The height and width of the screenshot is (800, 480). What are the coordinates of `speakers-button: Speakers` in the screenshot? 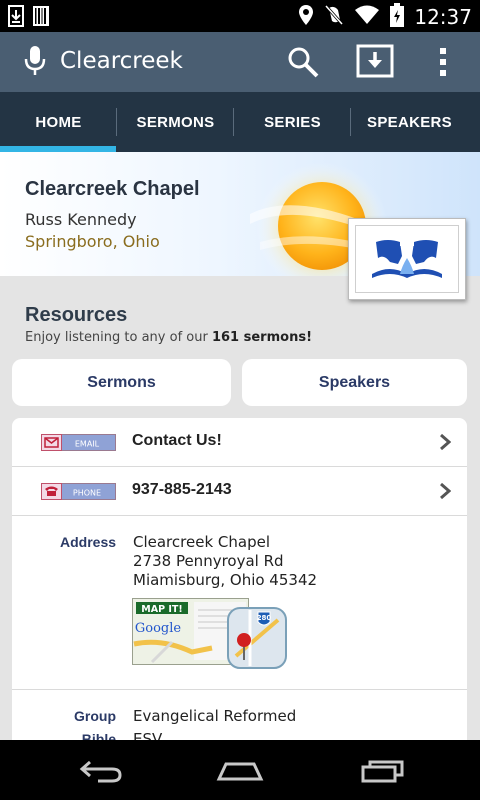 It's located at (354, 382).